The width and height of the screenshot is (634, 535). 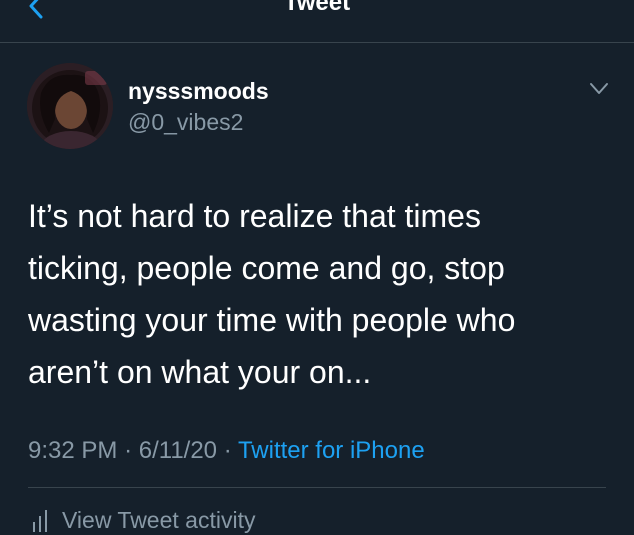 I want to click on tweet-text-line: It’s not hard to realize that times, so click(x=254, y=216).